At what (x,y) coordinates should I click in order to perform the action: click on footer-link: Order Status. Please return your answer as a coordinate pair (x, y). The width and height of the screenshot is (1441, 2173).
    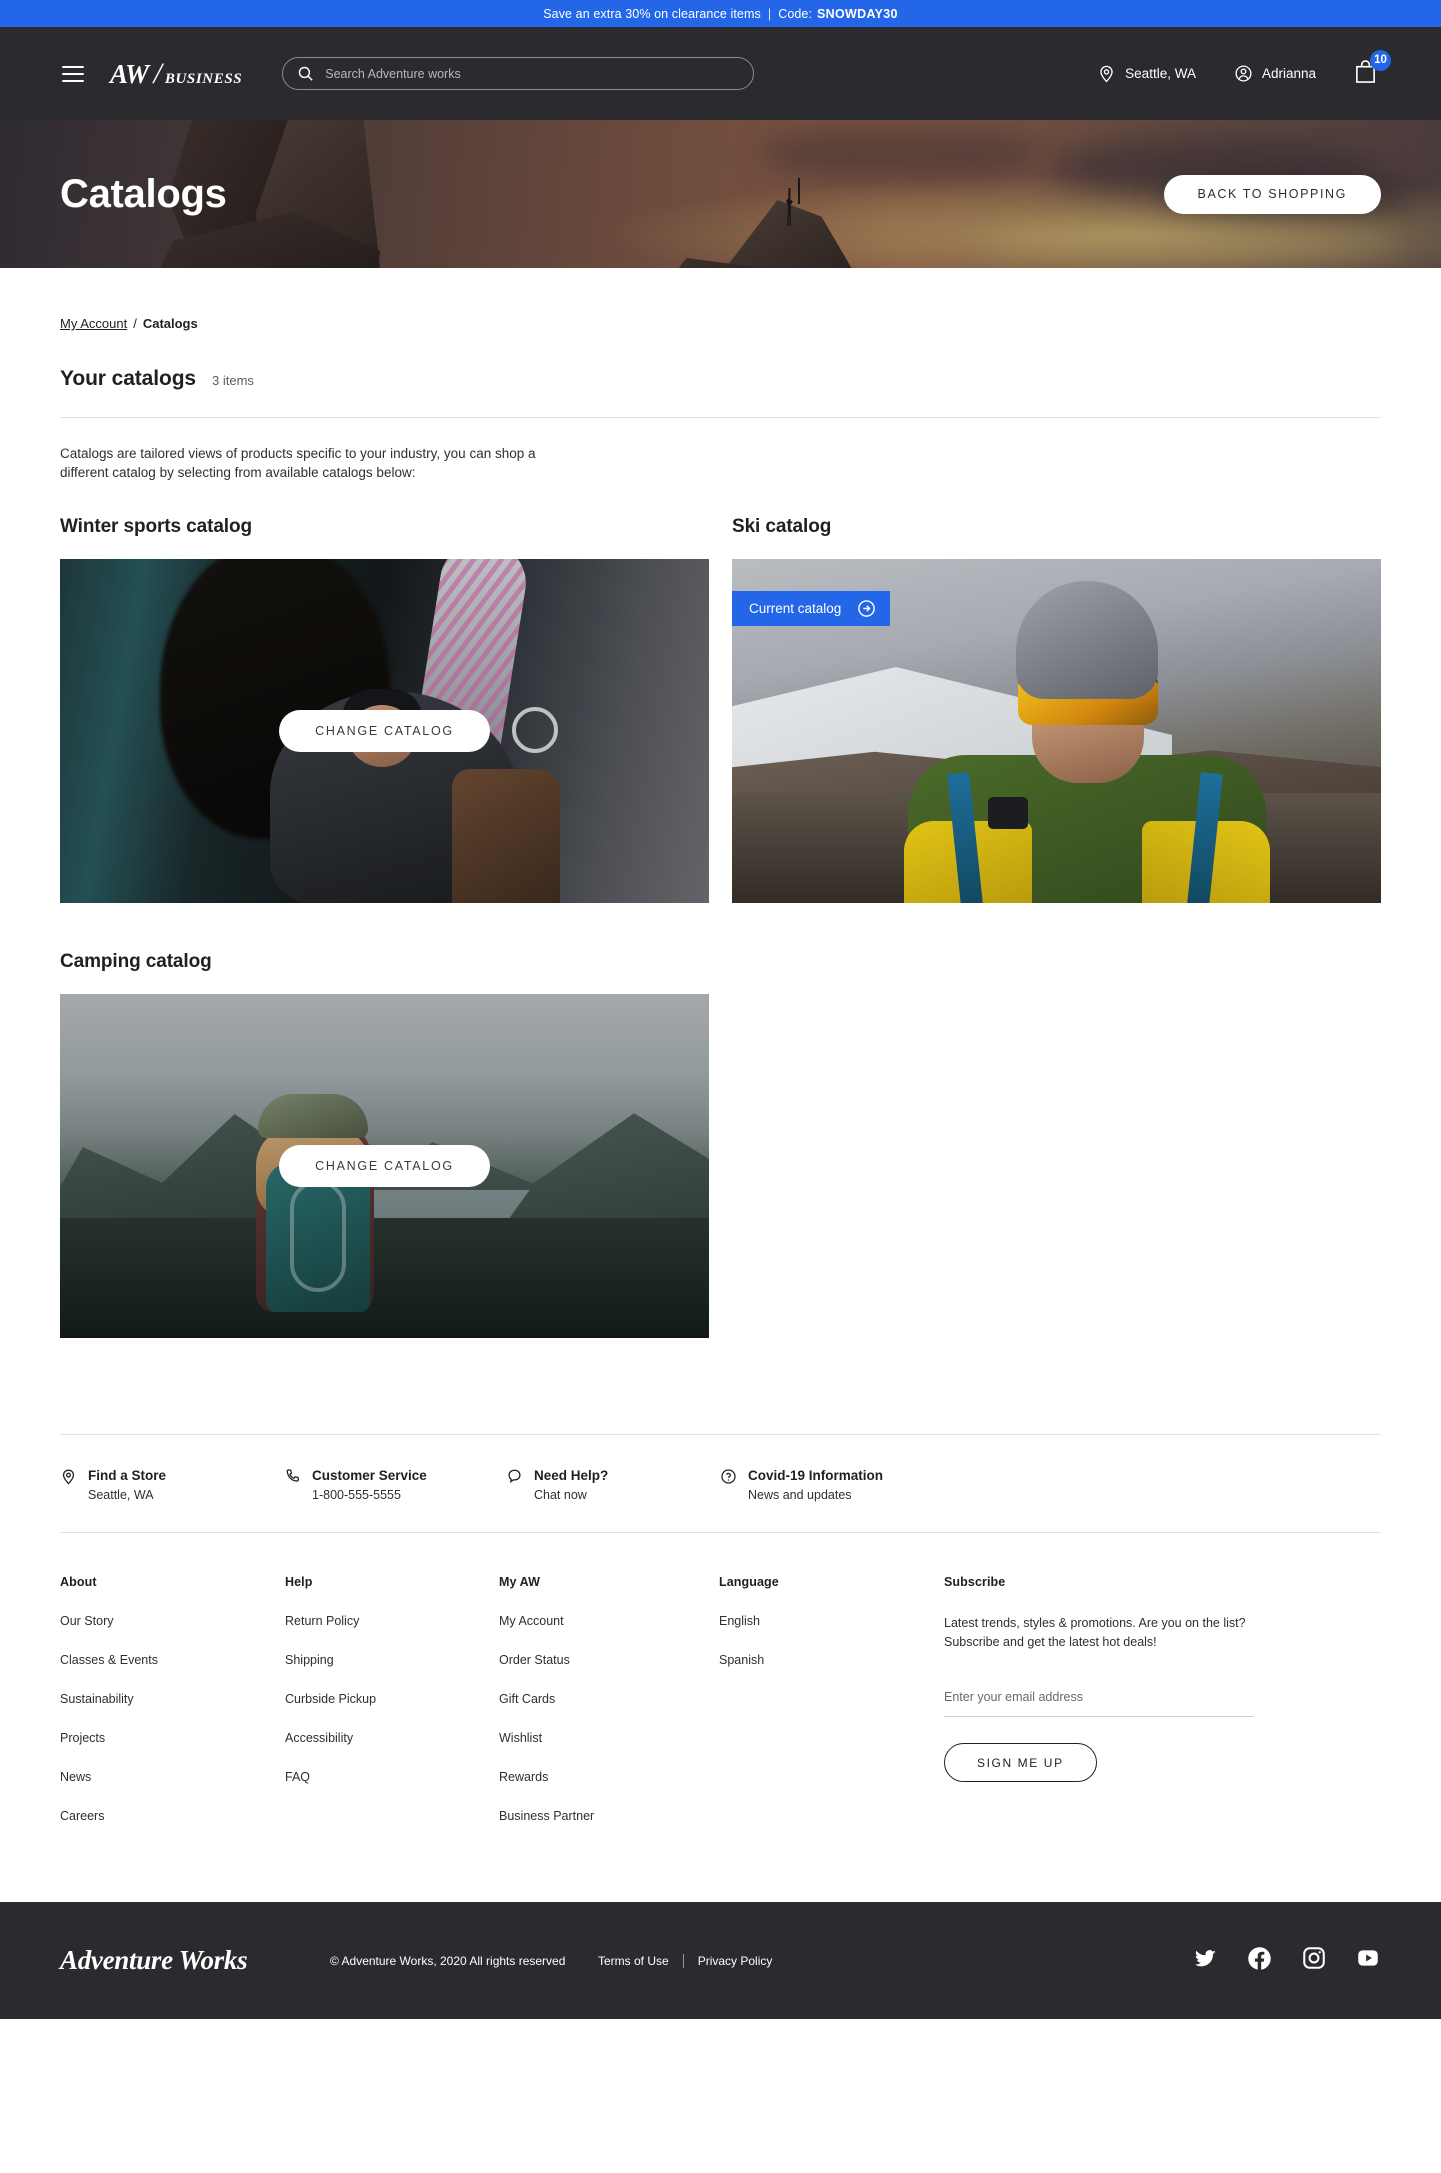
    Looking at the image, I should click on (609, 1660).